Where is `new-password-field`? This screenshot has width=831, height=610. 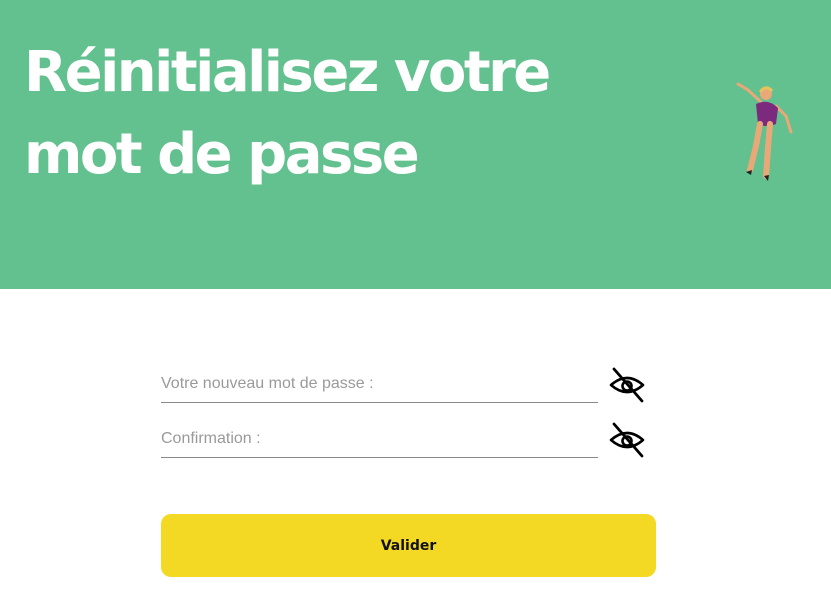
new-password-field is located at coordinates (379, 384).